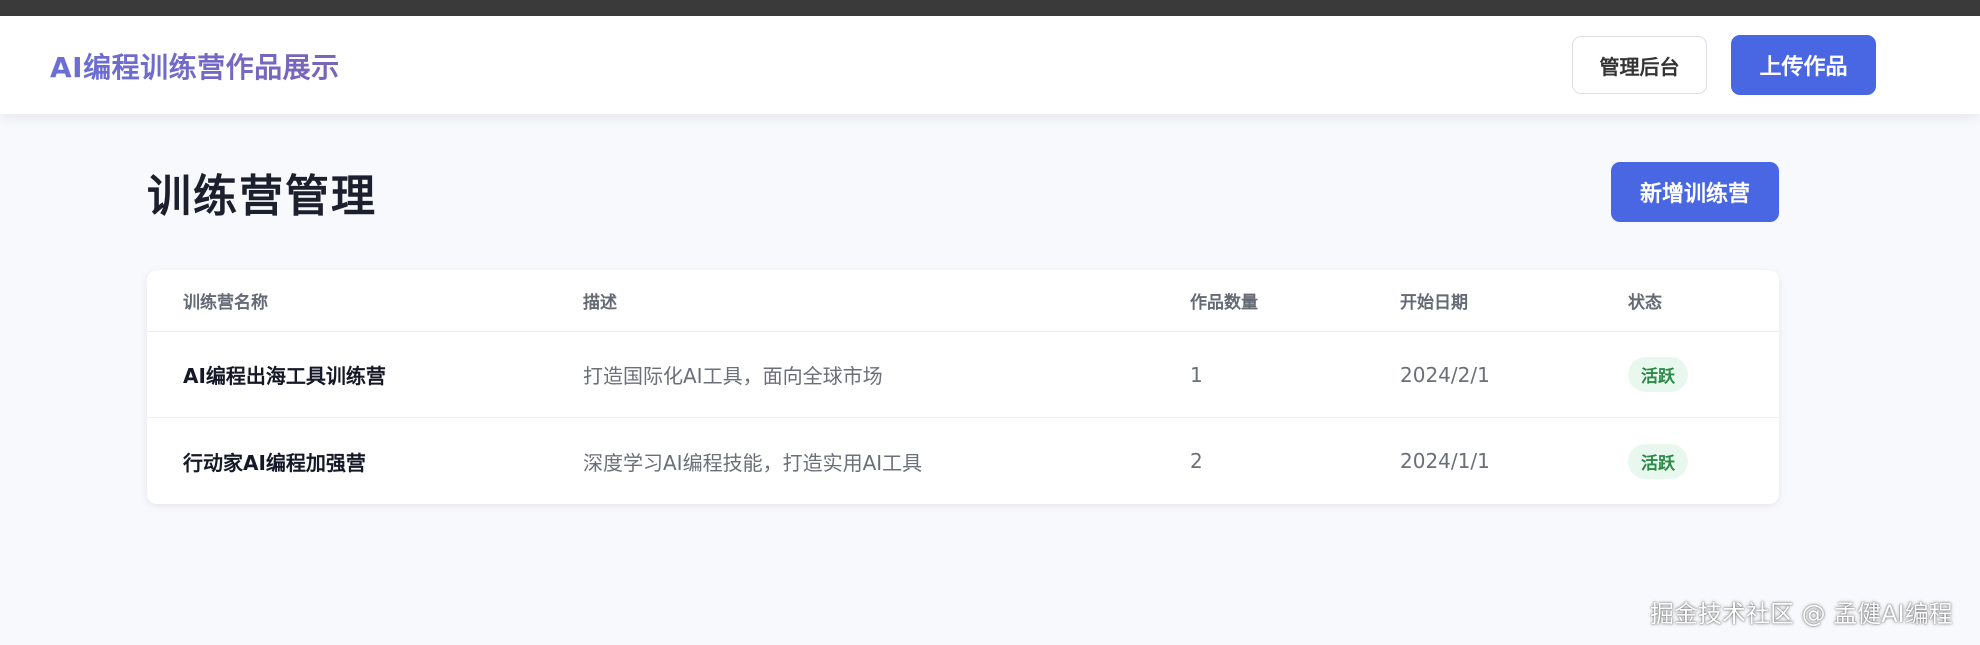 This screenshot has height=645, width=1980. What do you see at coordinates (284, 376) in the screenshot?
I see `camp-name: AI编程出海工具训练营` at bounding box center [284, 376].